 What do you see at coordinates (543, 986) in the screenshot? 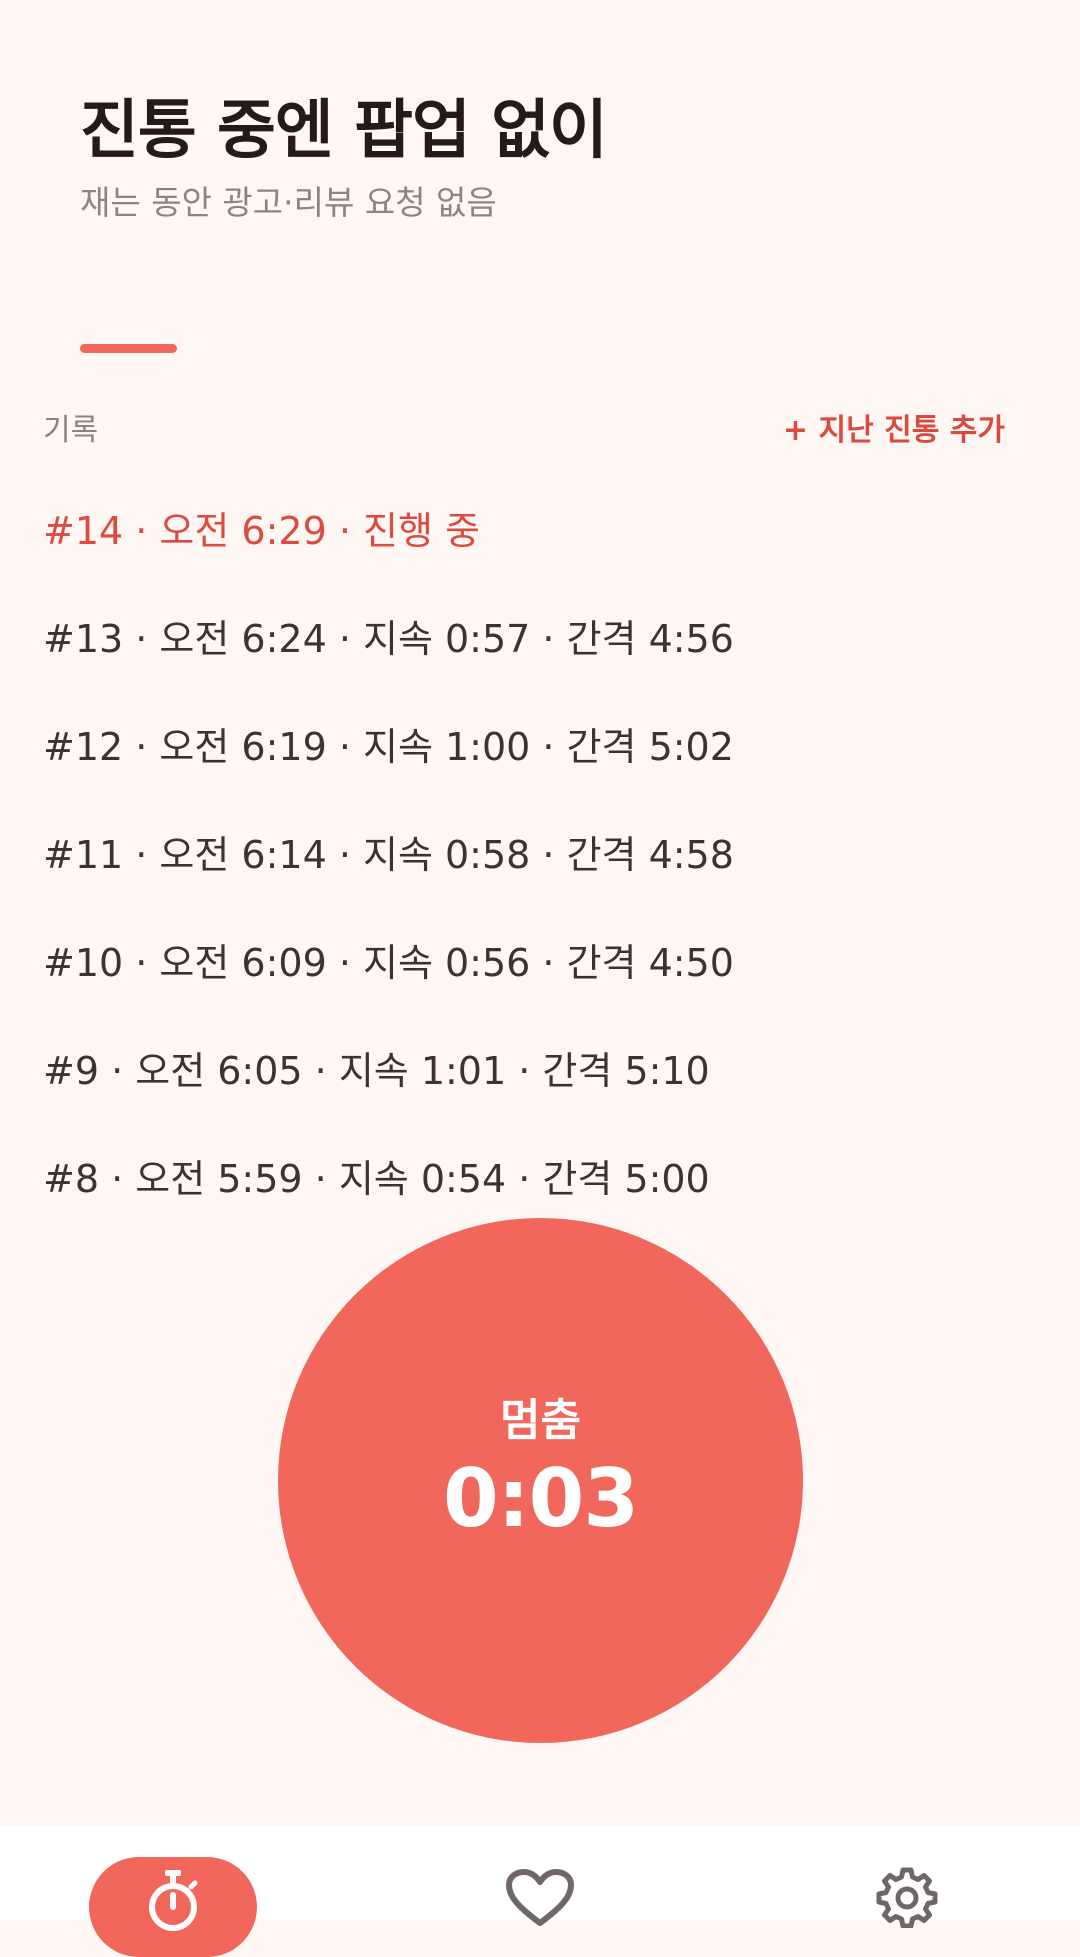
I see `record-item: #10 · 오전 6:09 · 지속 0:56 · 간격 4:50` at bounding box center [543, 986].